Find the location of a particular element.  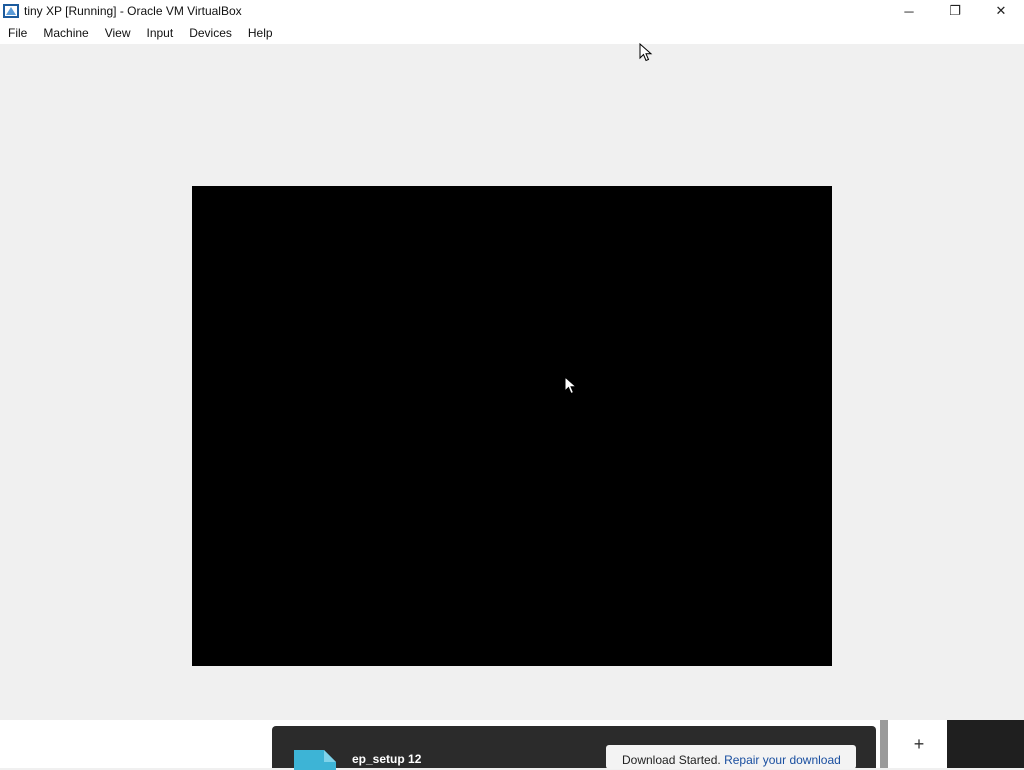

repair-download-link: Repair your download is located at coordinates (782, 760).